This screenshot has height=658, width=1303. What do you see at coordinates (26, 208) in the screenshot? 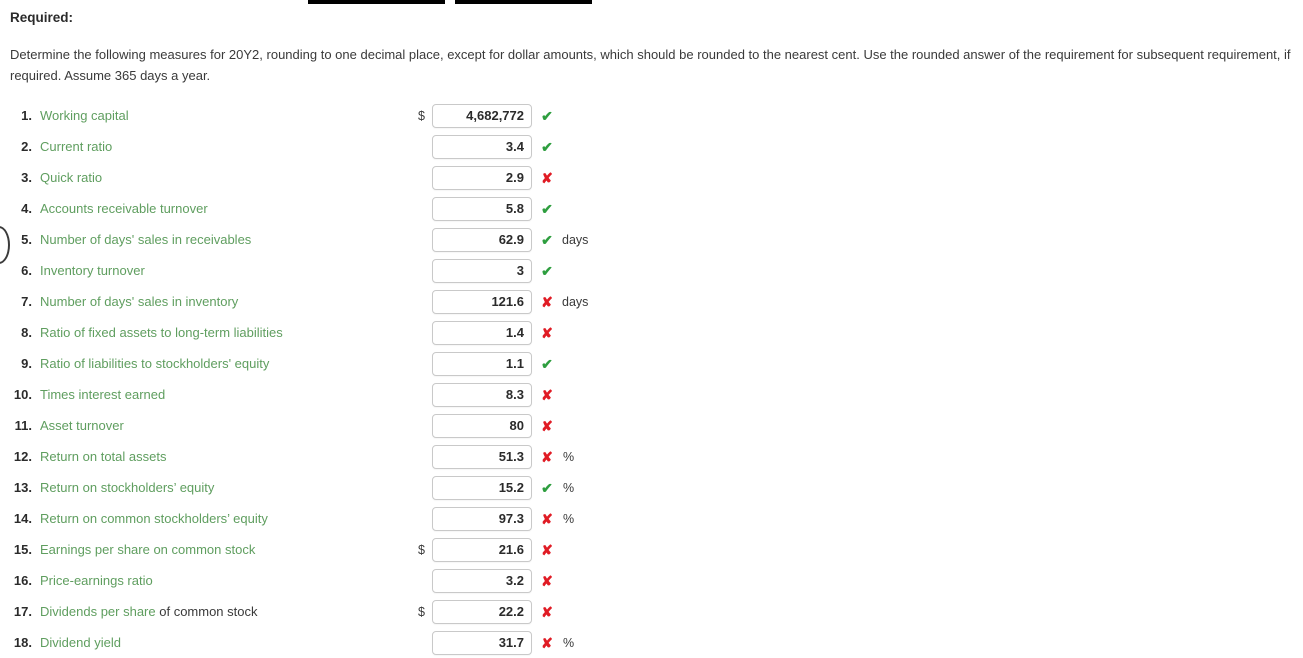
I see `measure-number: 4.` at bounding box center [26, 208].